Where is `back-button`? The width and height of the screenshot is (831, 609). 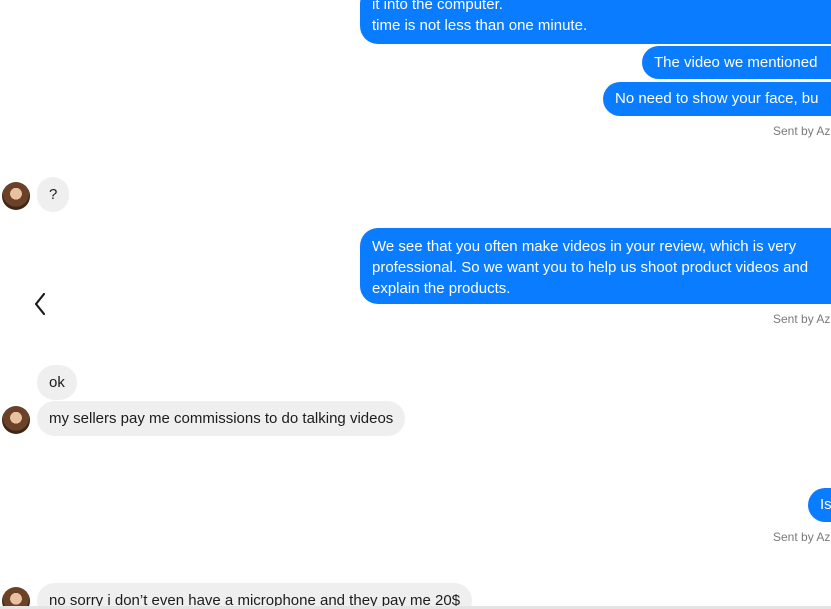 back-button is located at coordinates (40, 304).